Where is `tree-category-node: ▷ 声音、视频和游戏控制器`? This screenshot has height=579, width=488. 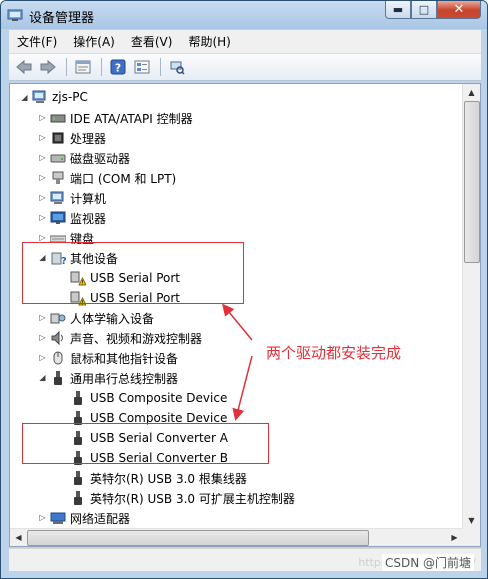 tree-category-node: ▷ 声音、视频和游戏控制器 is located at coordinates (121, 338).